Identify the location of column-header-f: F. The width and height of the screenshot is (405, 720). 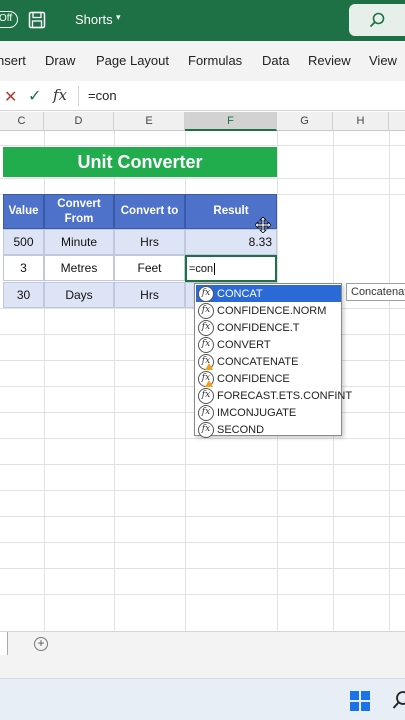
(231, 121).